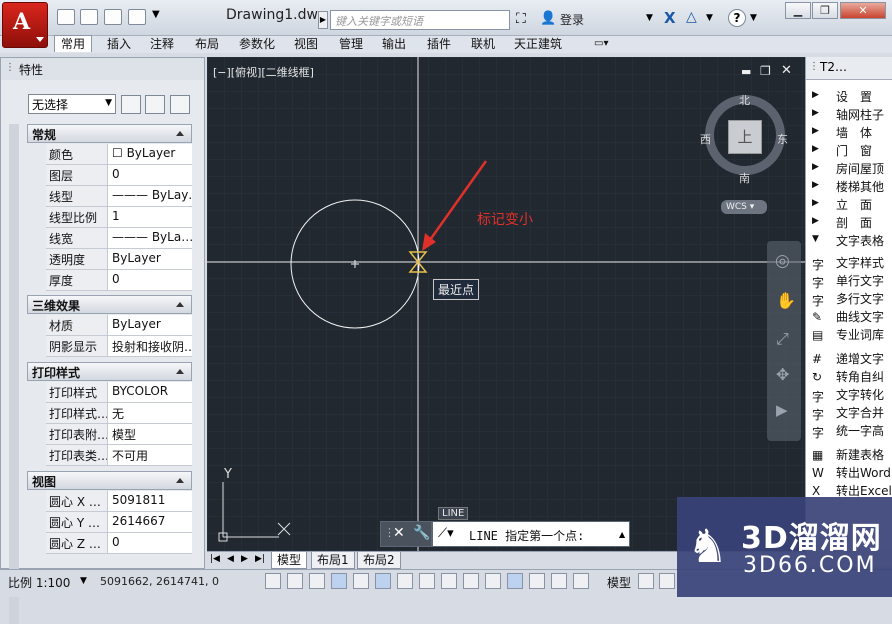 This screenshot has height=624, width=892. I want to click on command-line: ⟋▾ LINE 指定第一个点: ▲, so click(531, 534).